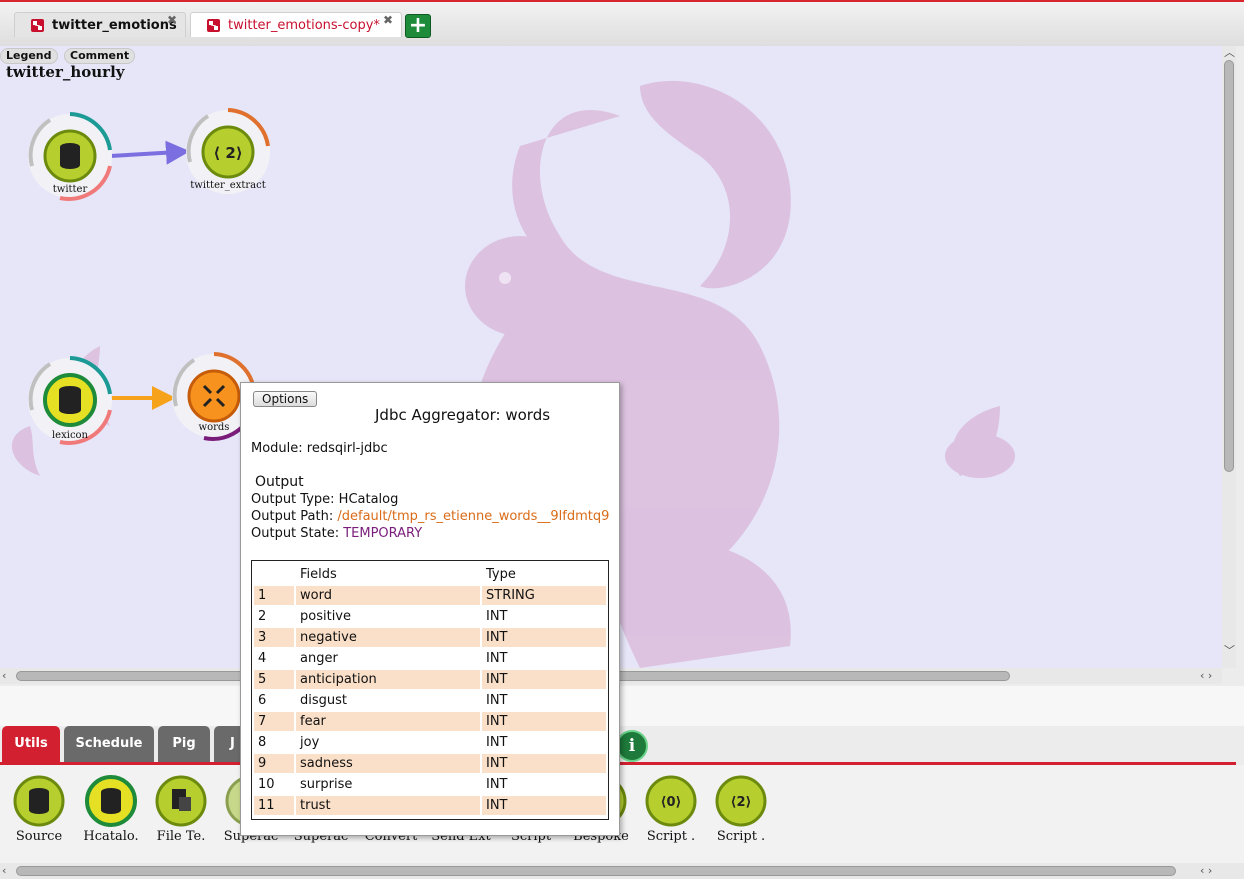 The height and width of the screenshot is (879, 1244). What do you see at coordinates (70, 189) in the screenshot?
I see `node-label: twitter` at bounding box center [70, 189].